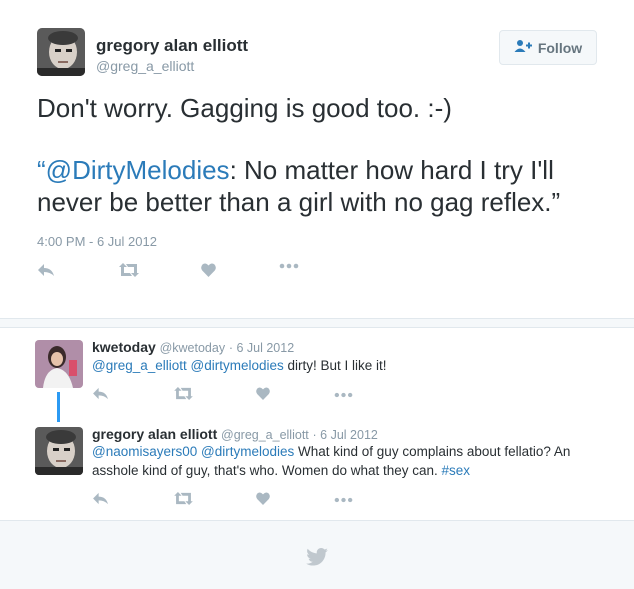 The image size is (634, 589). Describe the element at coordinates (523, 47) in the screenshot. I see `follow-person-icon` at that location.